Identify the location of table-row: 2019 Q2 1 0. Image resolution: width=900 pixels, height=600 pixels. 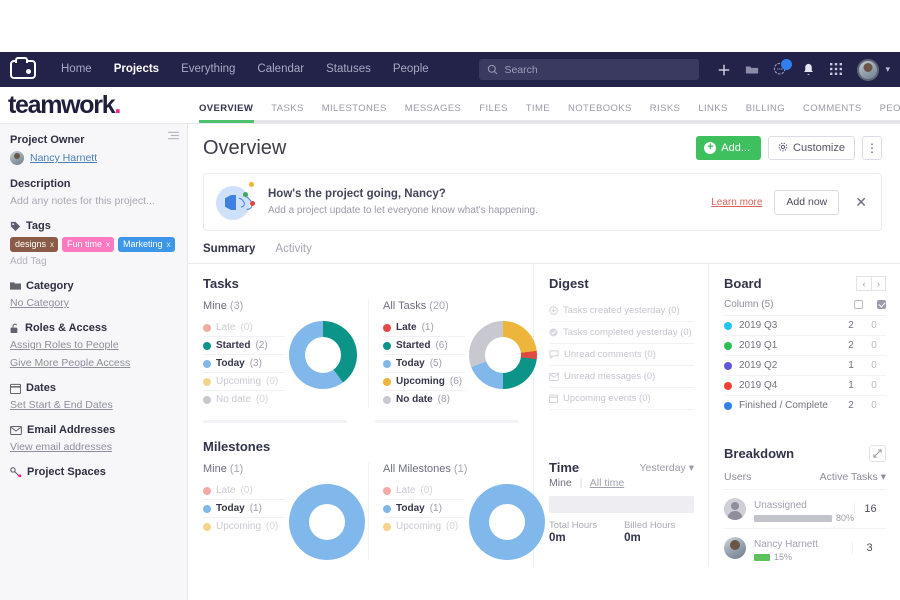
(805, 366).